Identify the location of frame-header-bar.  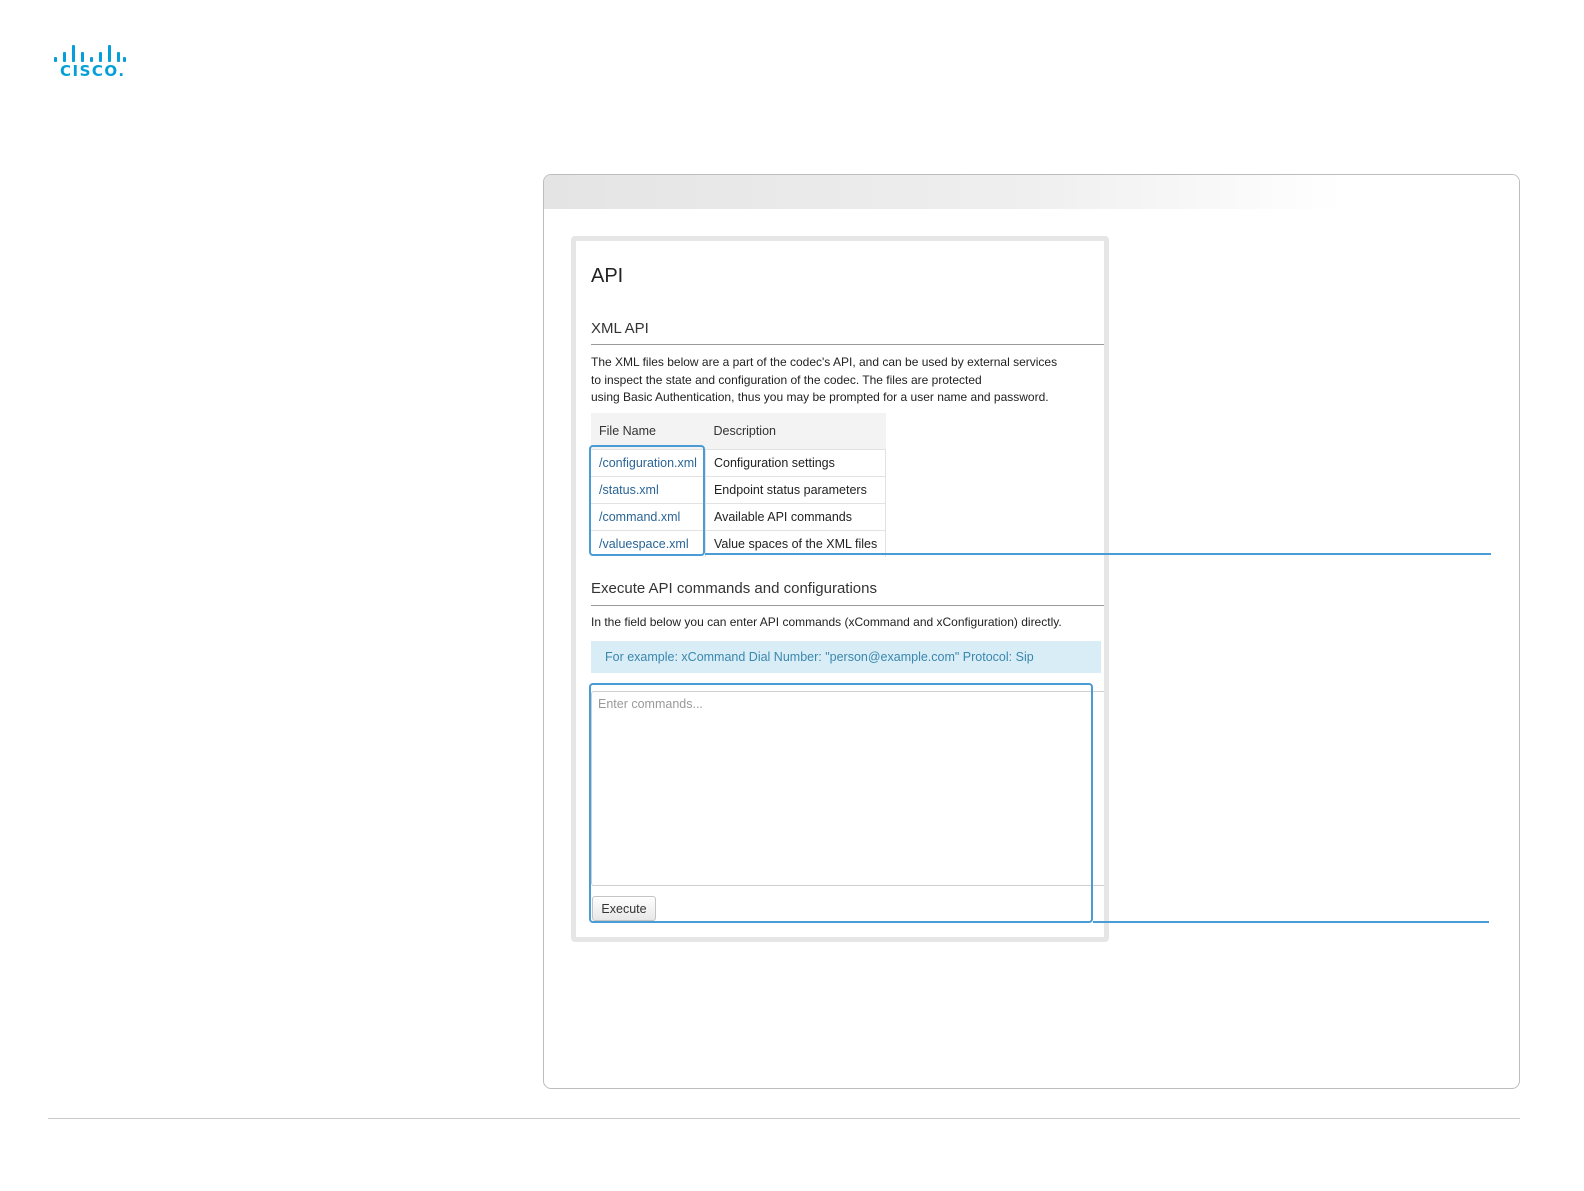
(1031, 192).